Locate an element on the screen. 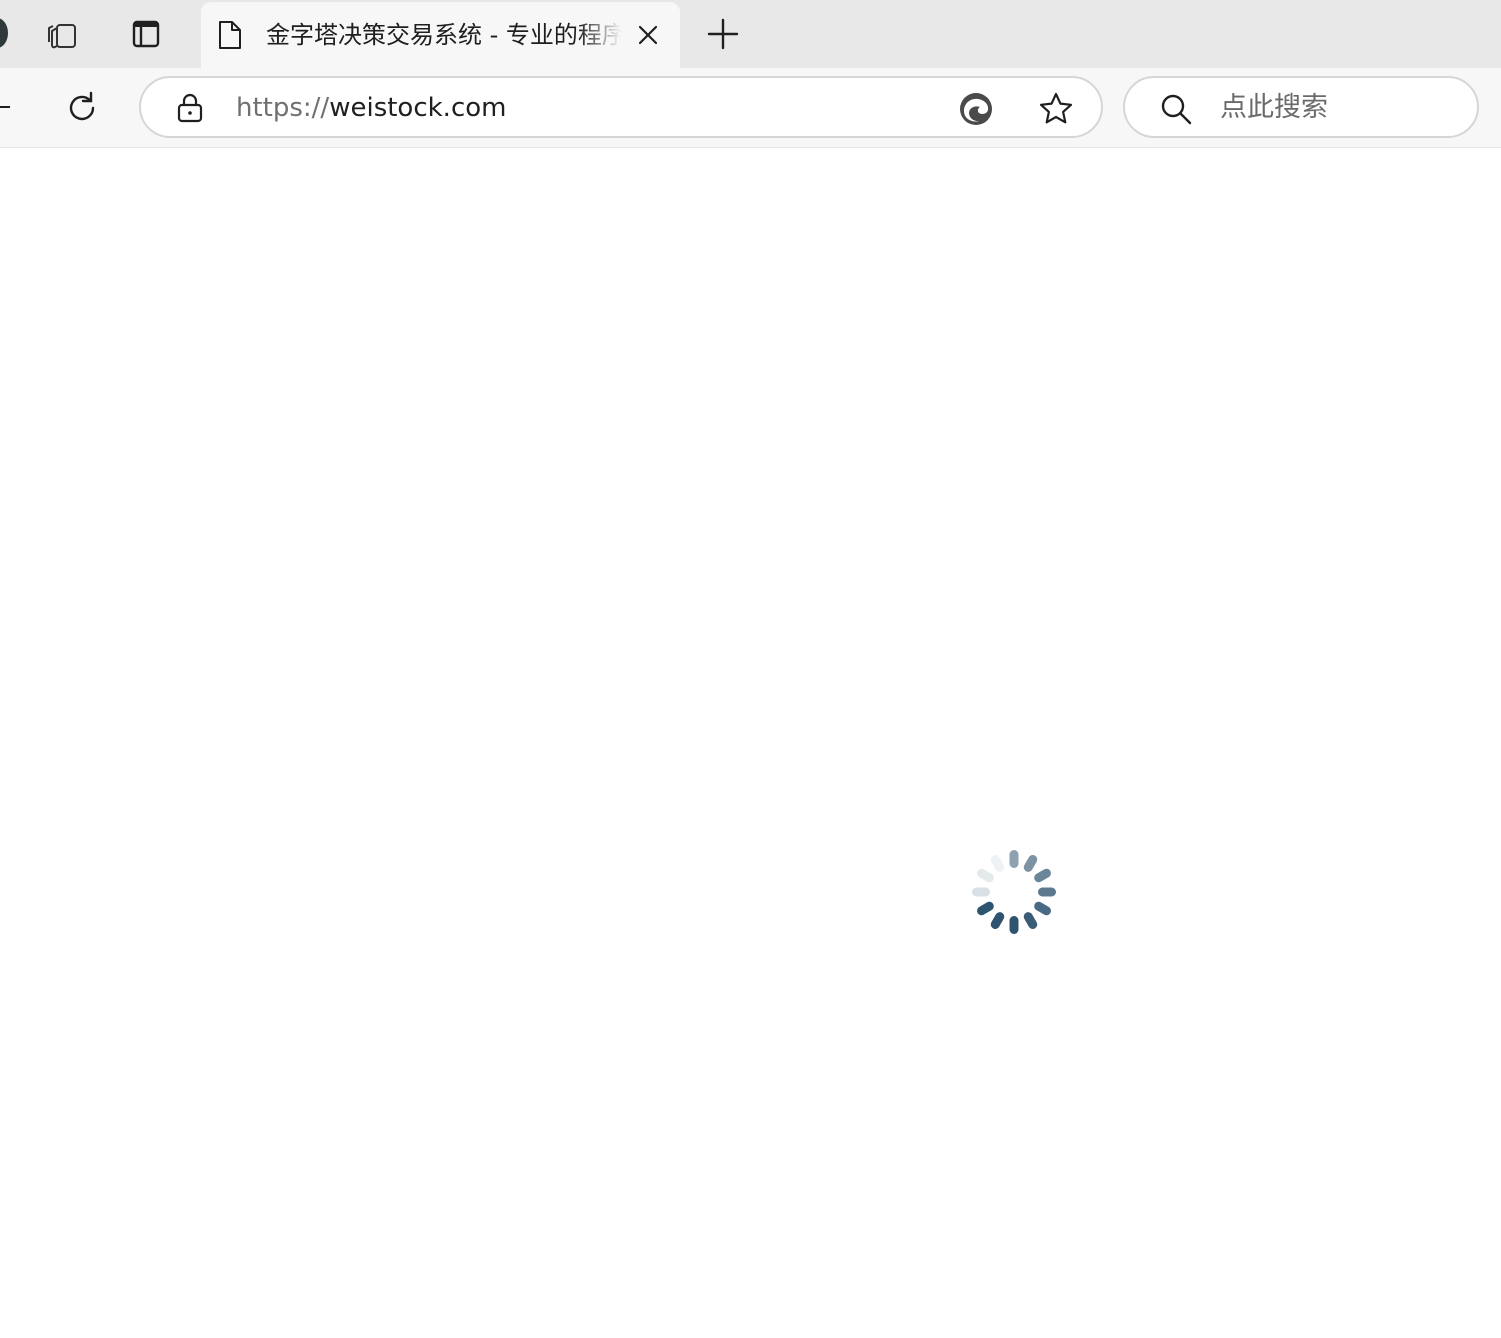  tab-strip: 金字塔决策交易系统 - 专业的程序化交易平台 is located at coordinates (750, 34).